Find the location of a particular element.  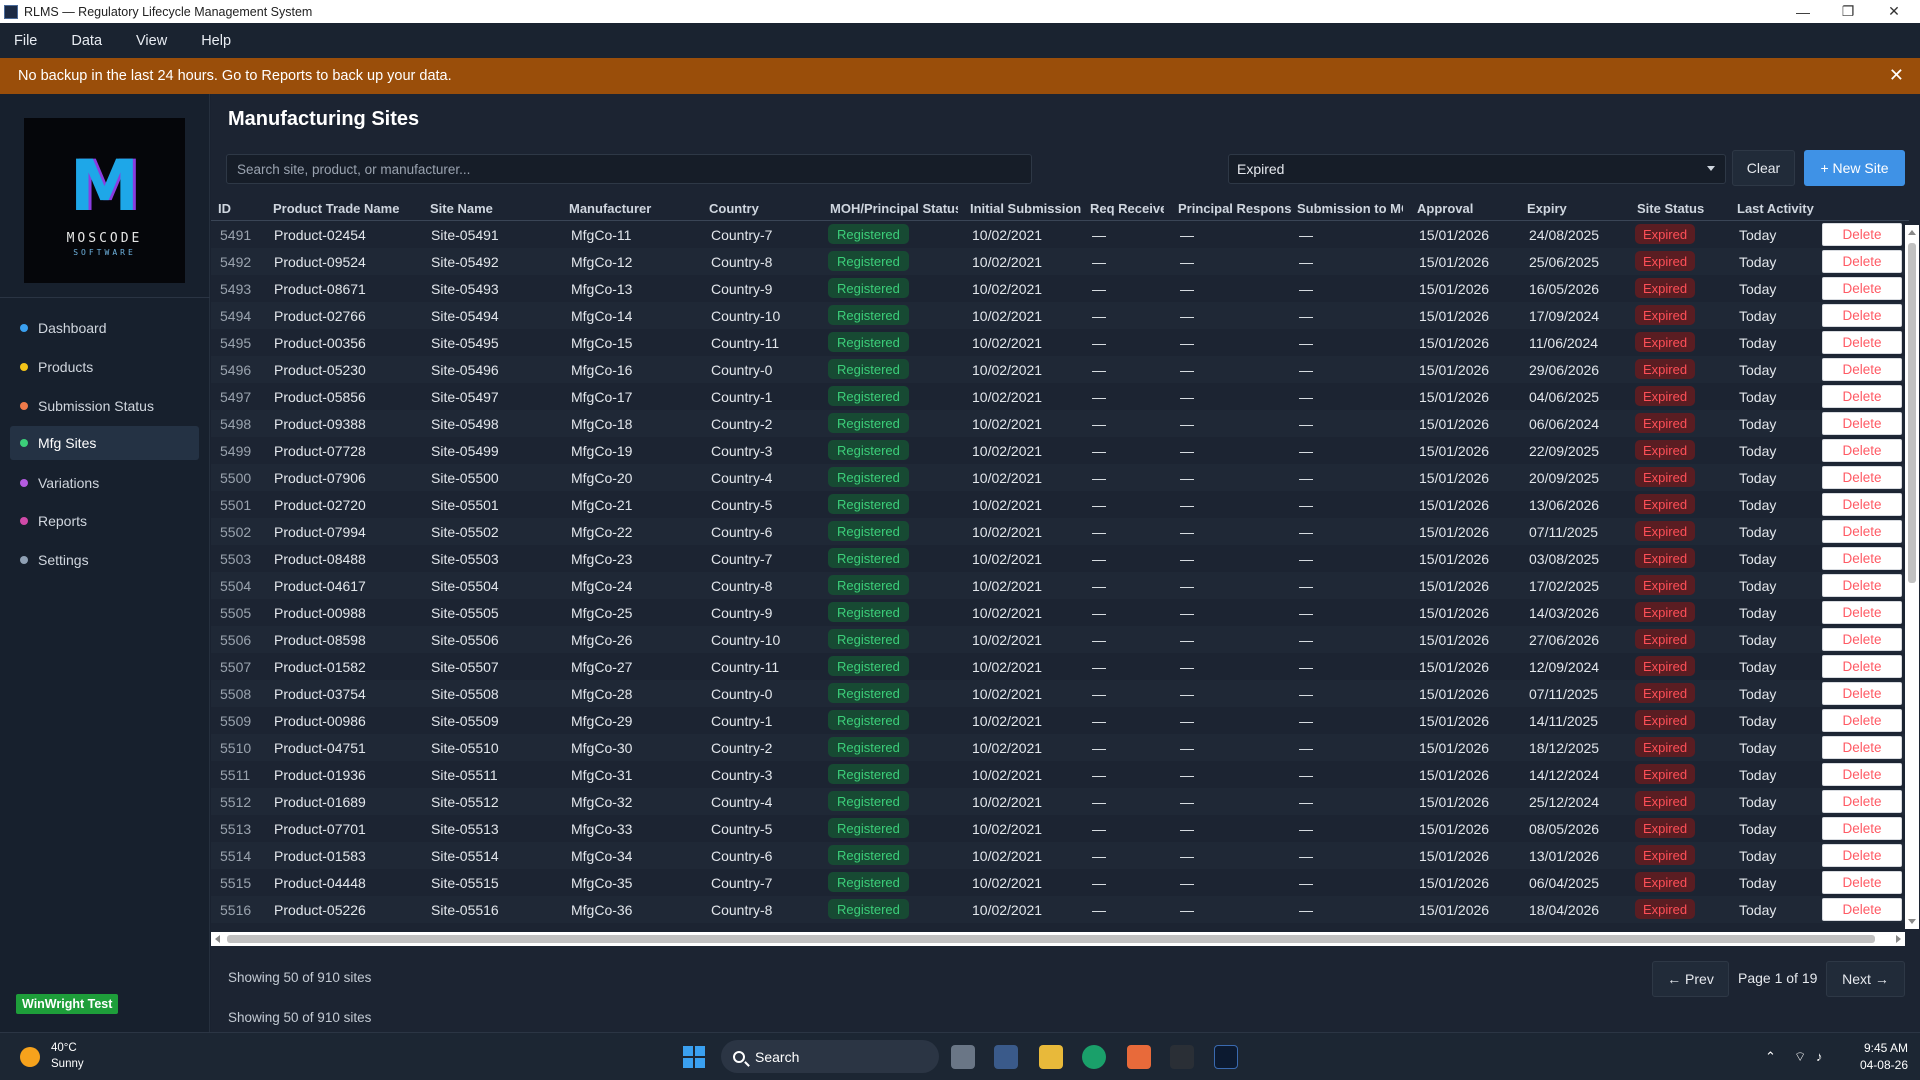

sidebar-item-dashboard: Dashboard is located at coordinates (104, 328).